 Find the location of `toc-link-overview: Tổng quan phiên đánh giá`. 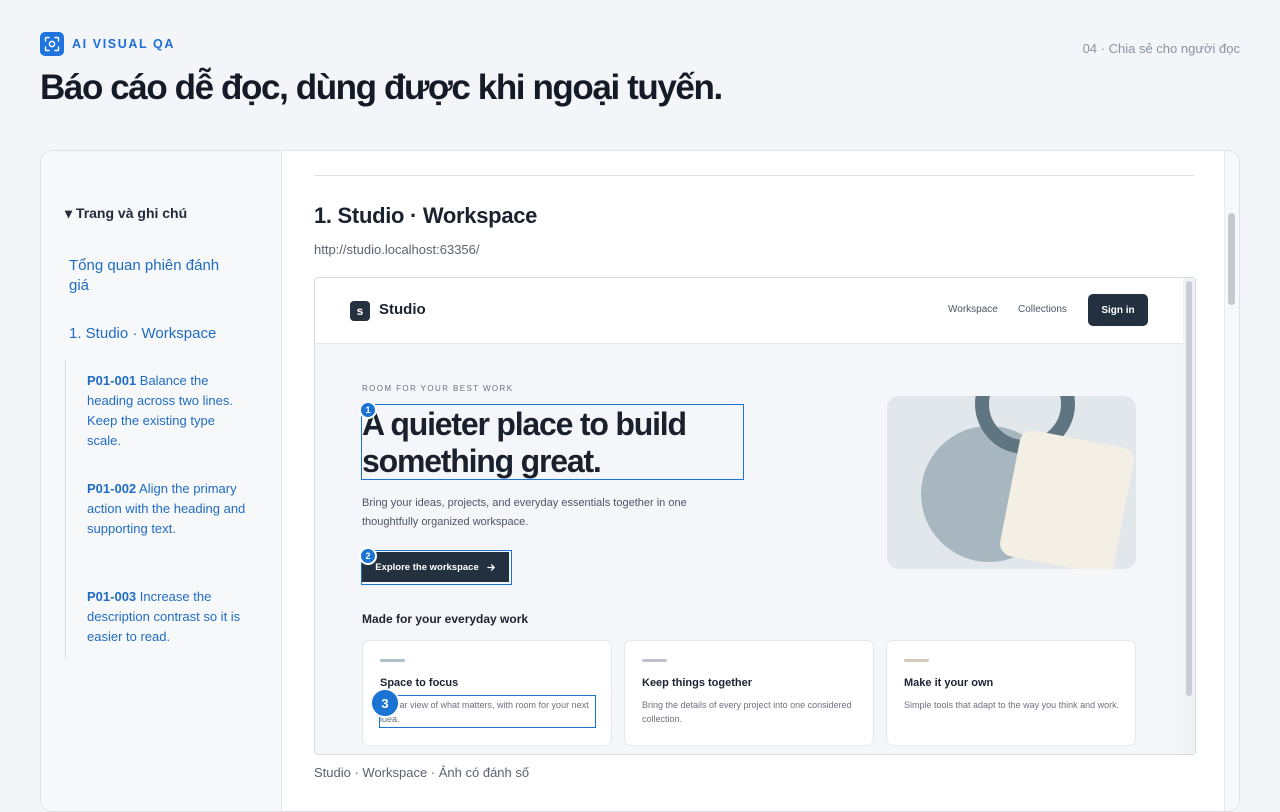

toc-link-overview: Tổng quan phiên đánh giá is located at coordinates (154, 276).